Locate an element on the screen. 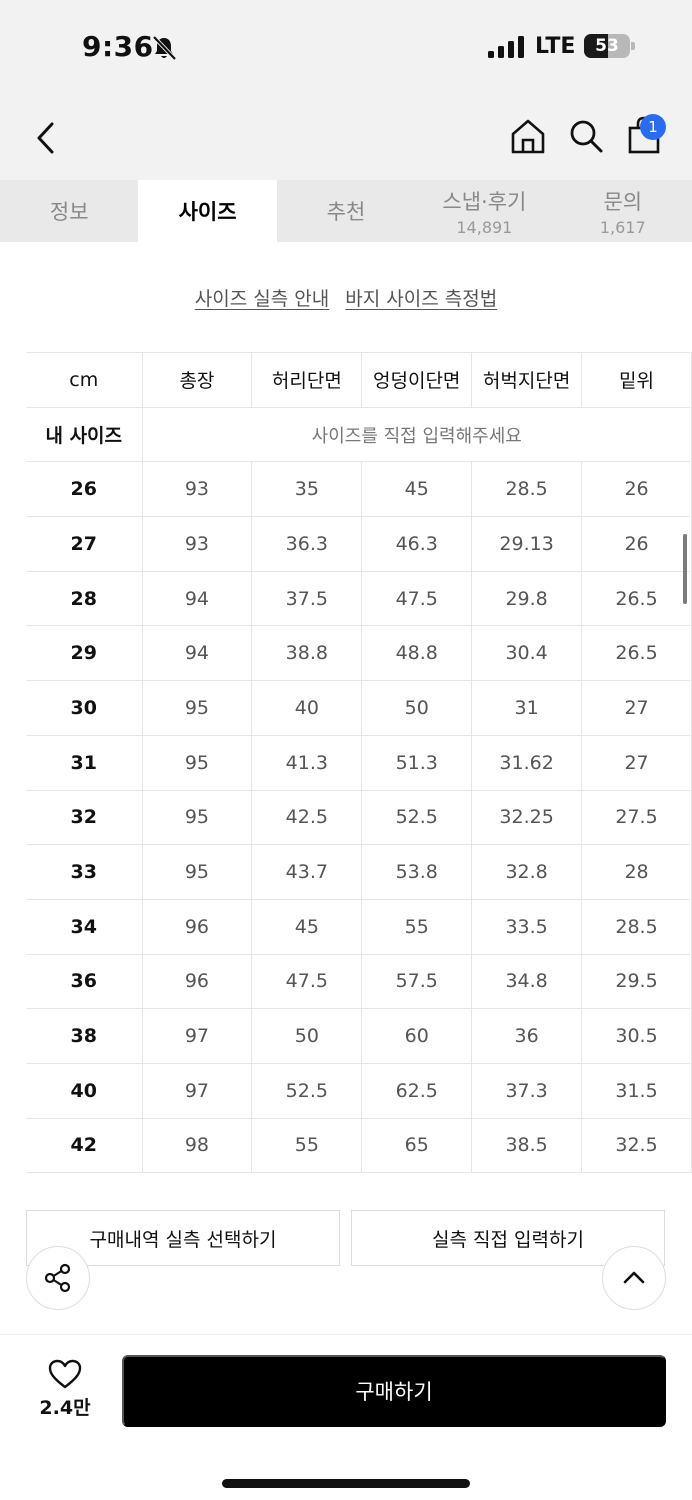  buy-button: 구매하기 is located at coordinates (394, 1391).